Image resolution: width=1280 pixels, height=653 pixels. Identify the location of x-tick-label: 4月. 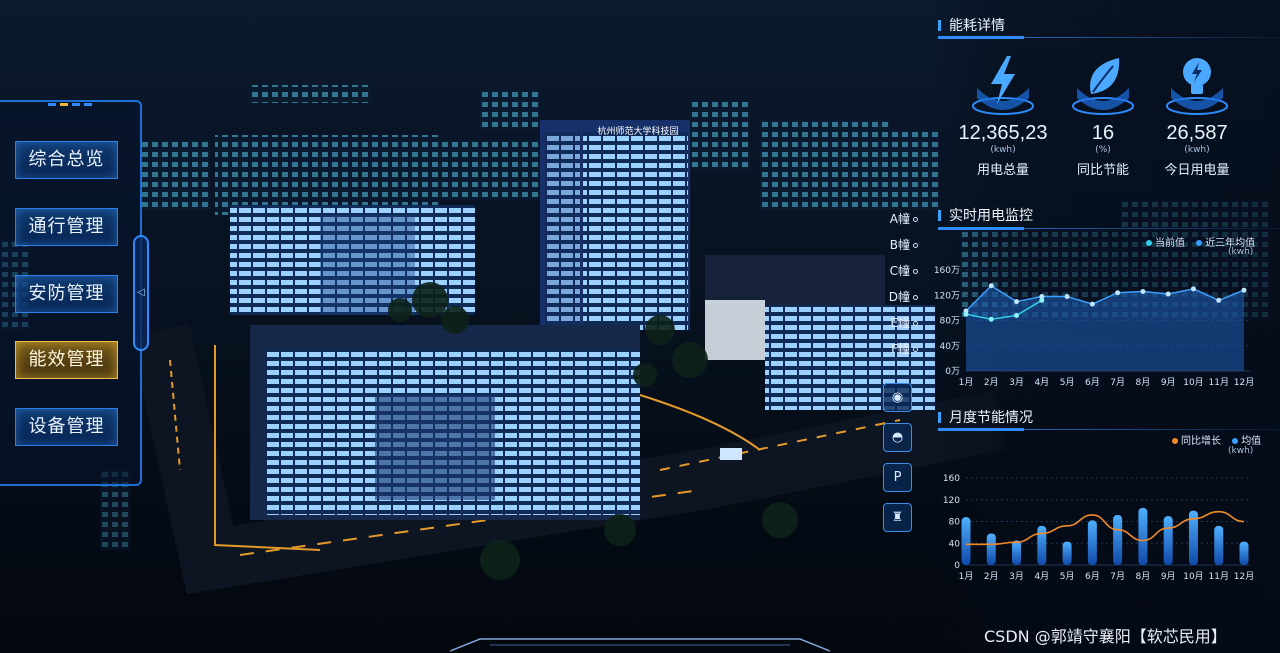
(1041, 576).